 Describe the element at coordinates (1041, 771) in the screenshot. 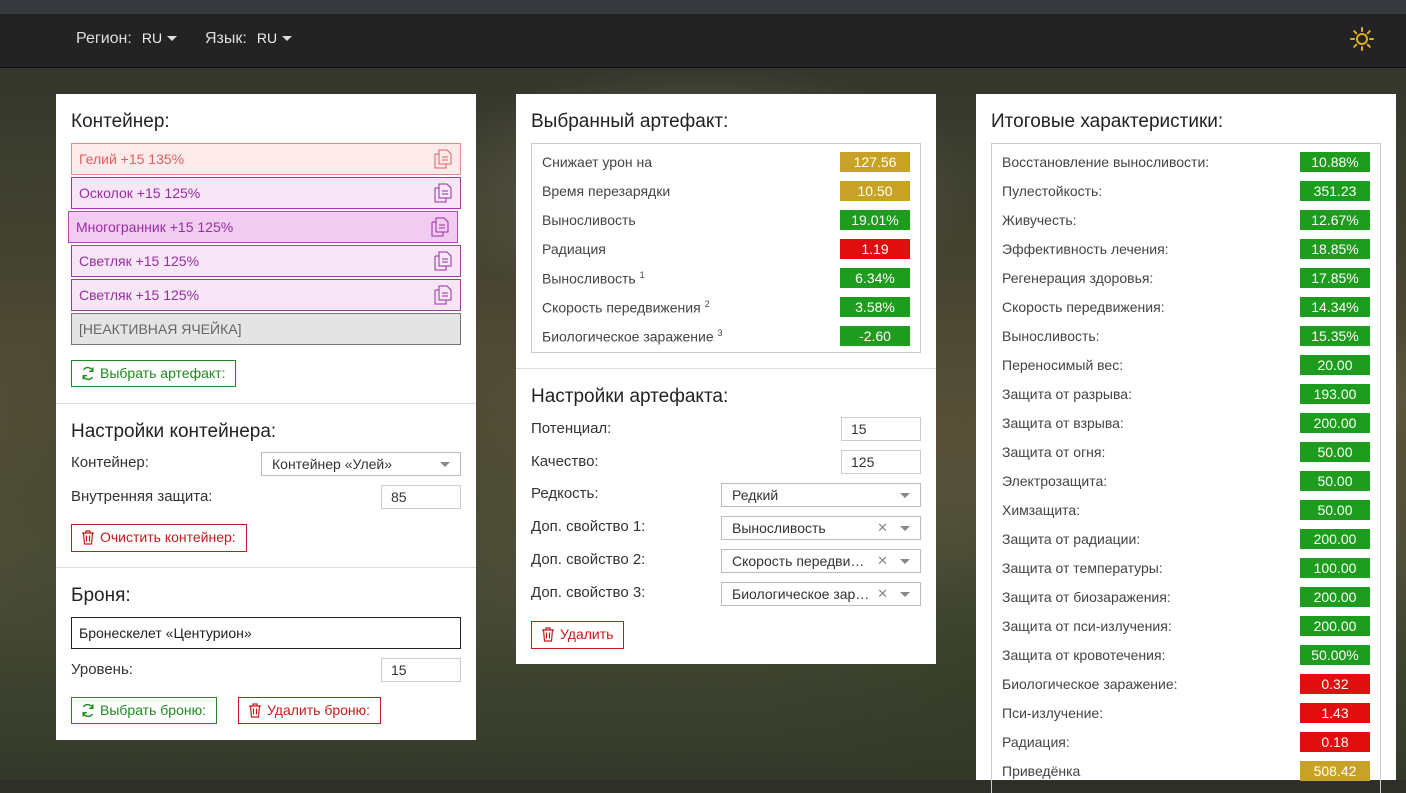

I see `stat-name: Приведёнка` at that location.